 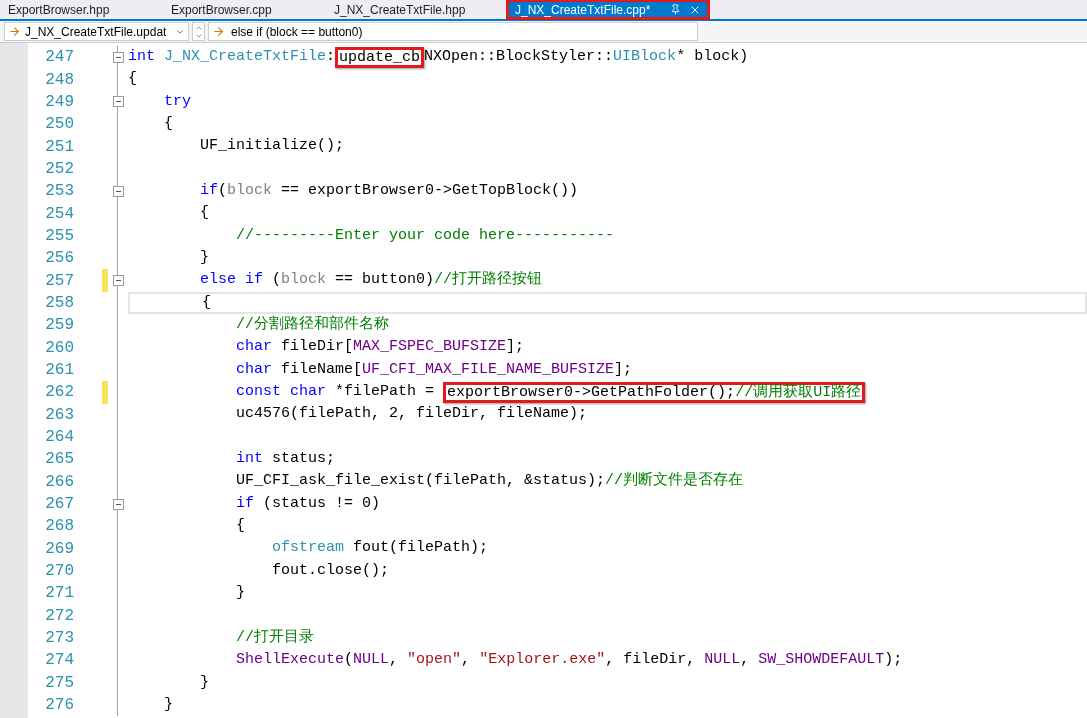 I want to click on line-number: 256, so click(x=59, y=259).